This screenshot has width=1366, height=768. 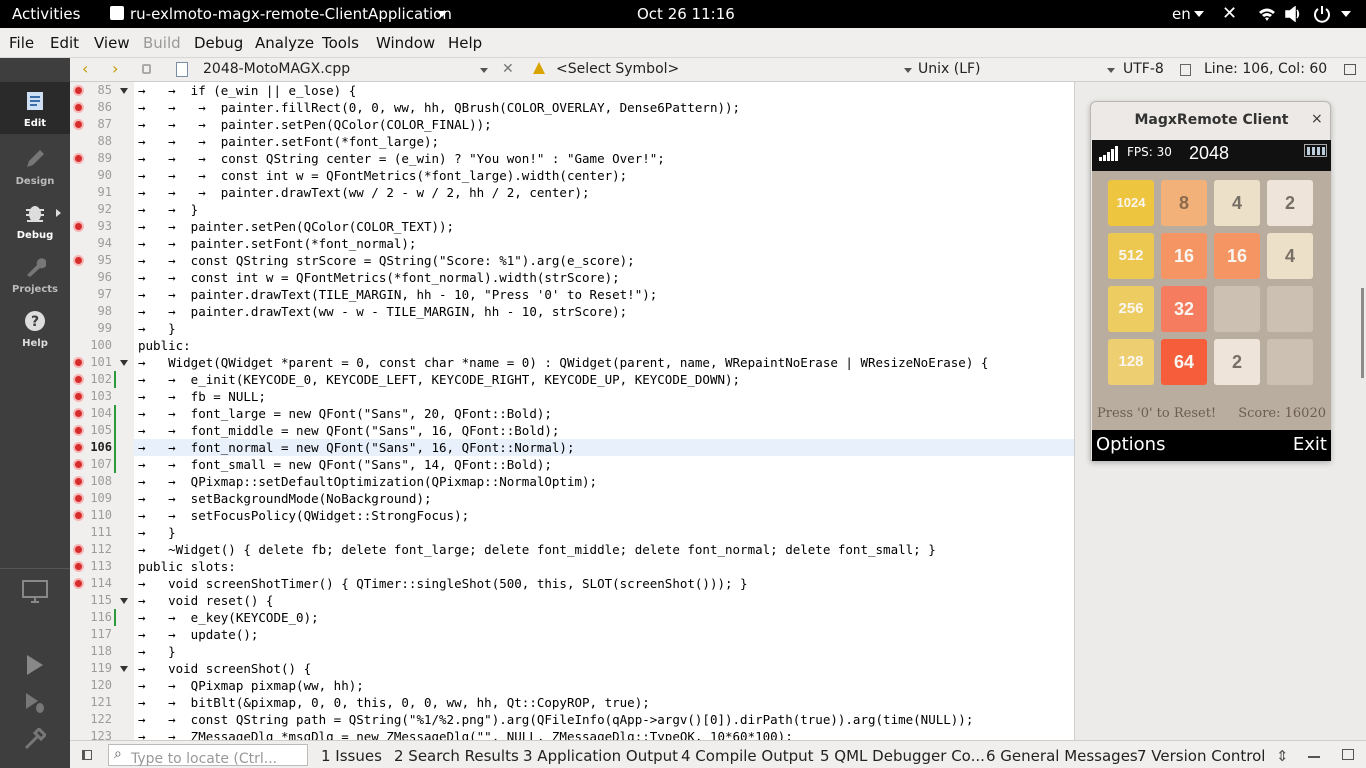 I want to click on line-number: 98, so click(x=91, y=311).